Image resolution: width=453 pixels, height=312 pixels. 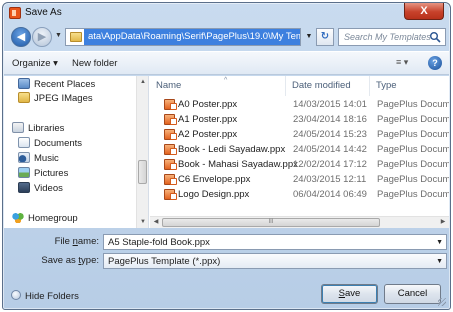 I want to click on pageplus-app-icon, so click(x=15, y=13).